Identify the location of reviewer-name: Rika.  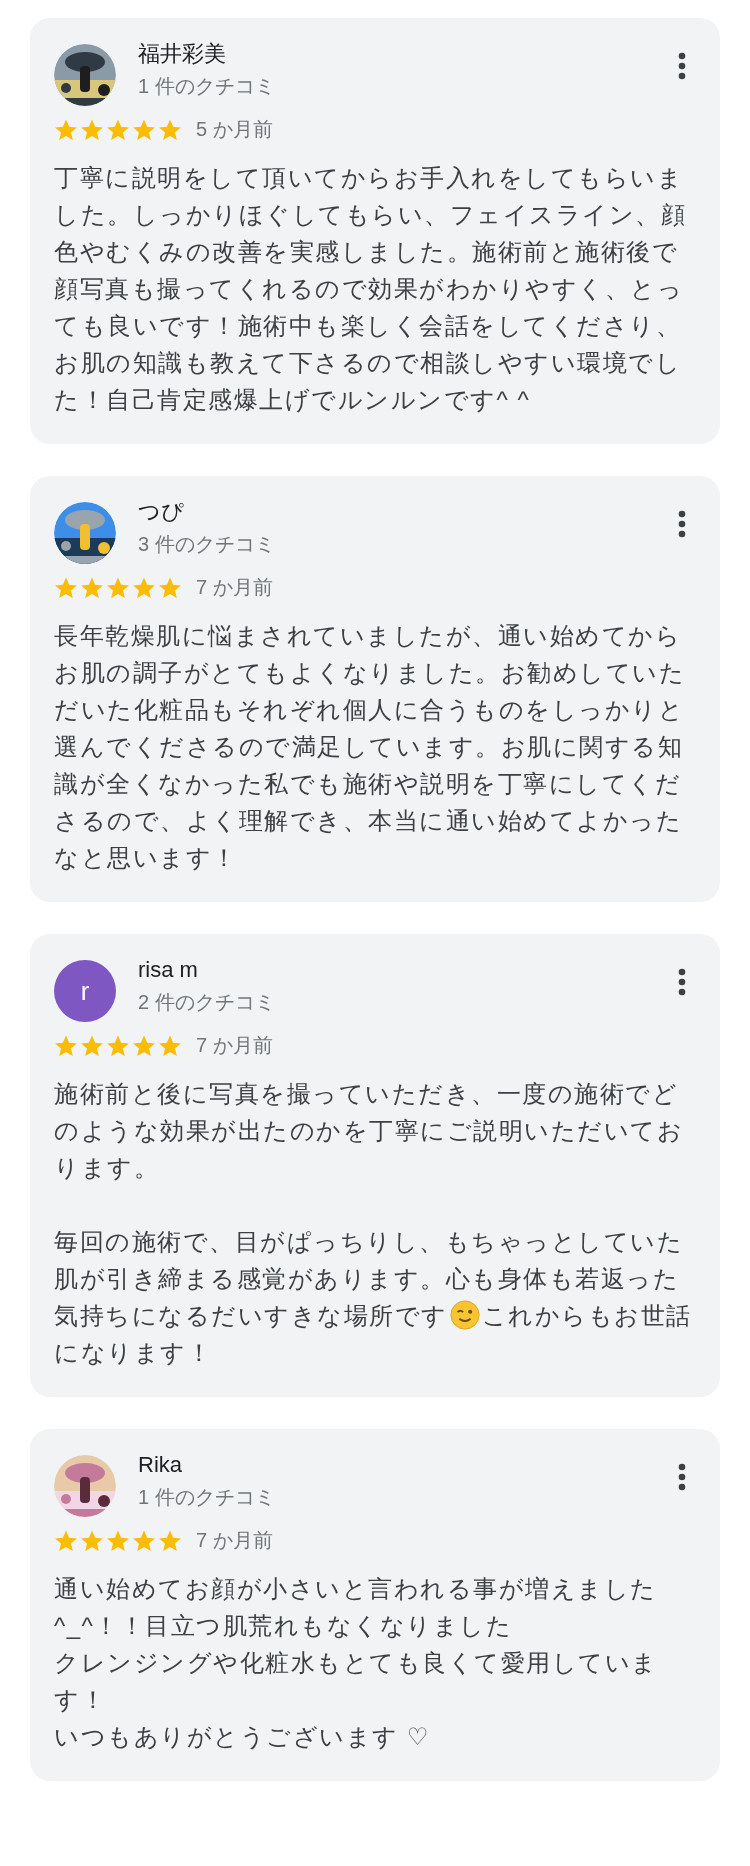
(160, 1465).